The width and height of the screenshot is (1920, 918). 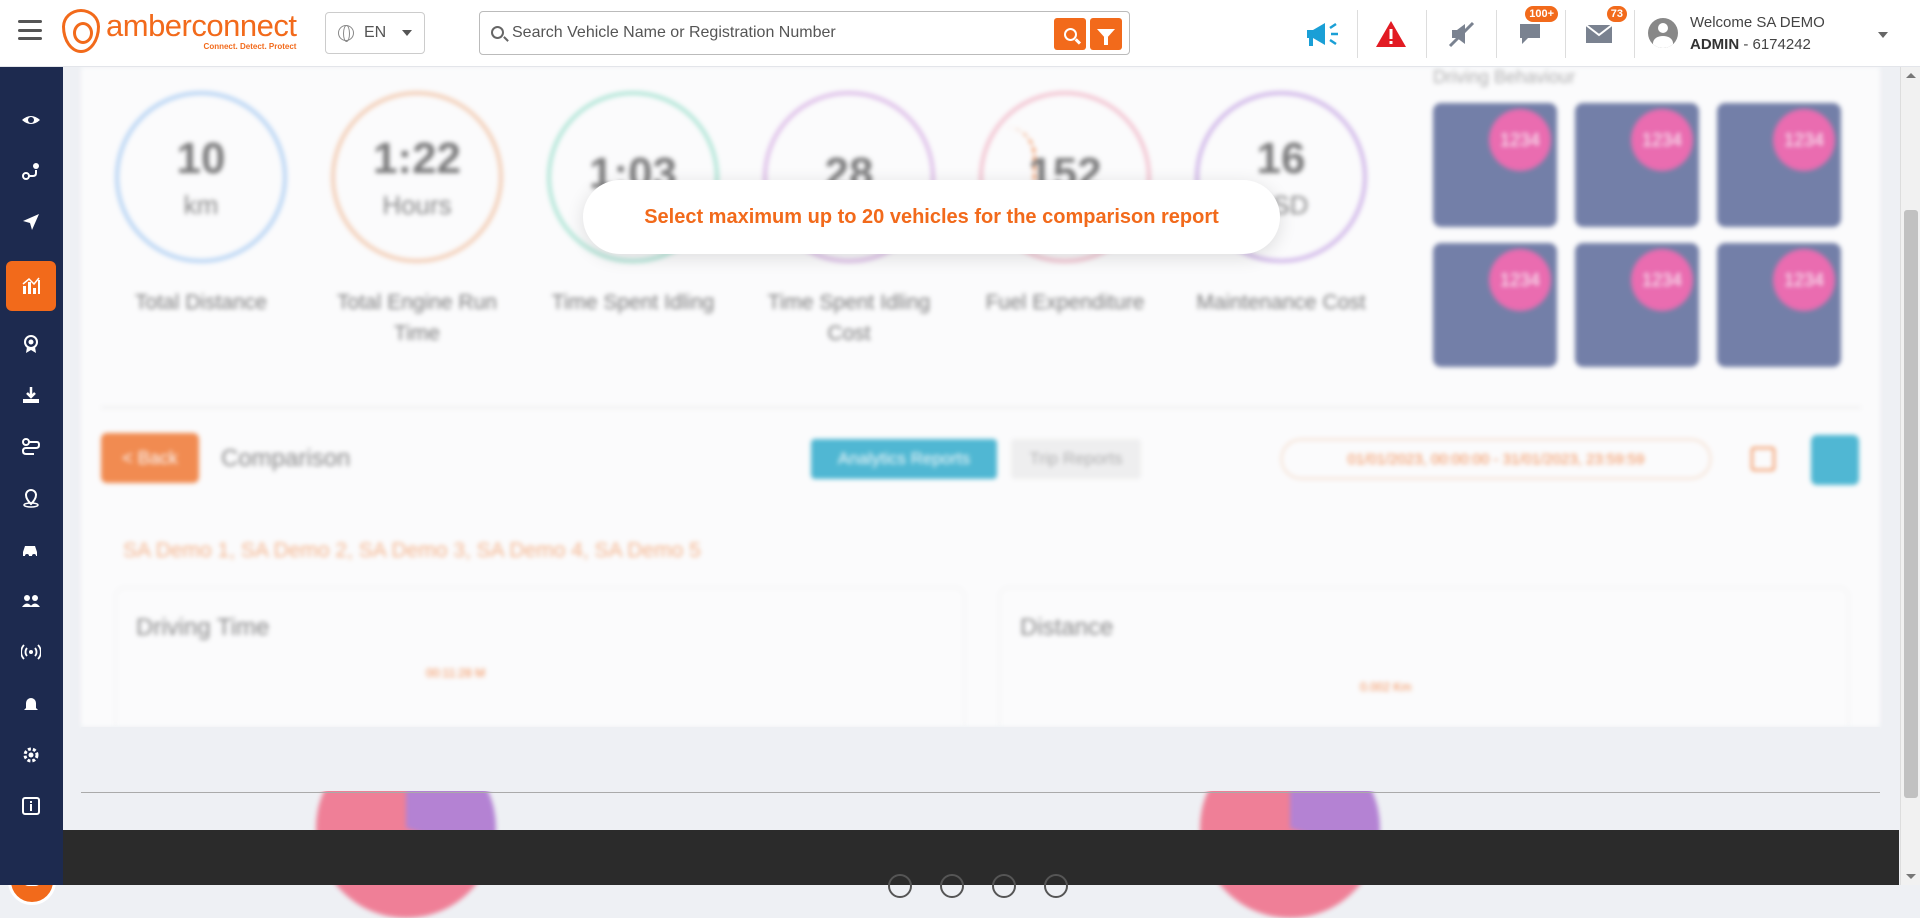 I want to click on sidebar-item-downloads, so click(x=31, y=395).